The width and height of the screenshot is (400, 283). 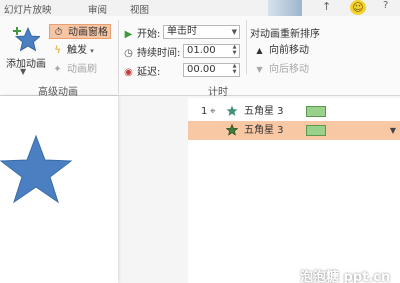 I want to click on move-later-button: ▼ 向后移动, so click(x=280, y=69).